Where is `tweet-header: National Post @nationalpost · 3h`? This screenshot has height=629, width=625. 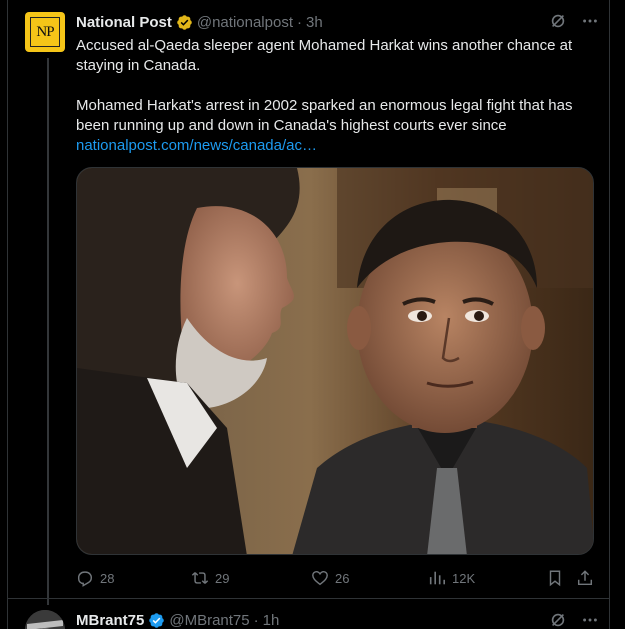
tweet-header: National Post @nationalpost · 3h is located at coordinates (199, 22).